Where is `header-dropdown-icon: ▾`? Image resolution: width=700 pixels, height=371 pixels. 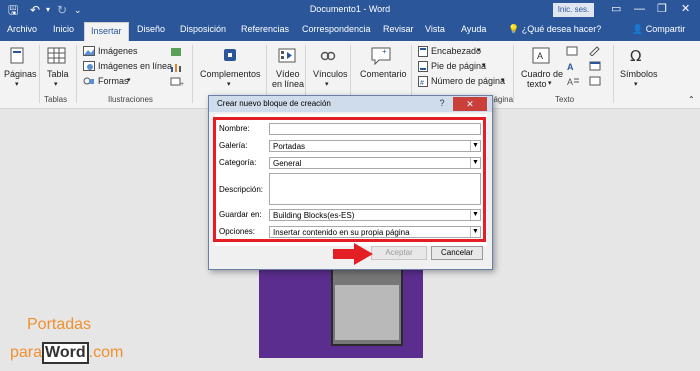 header-dropdown-icon: ▾ is located at coordinates (479, 50).